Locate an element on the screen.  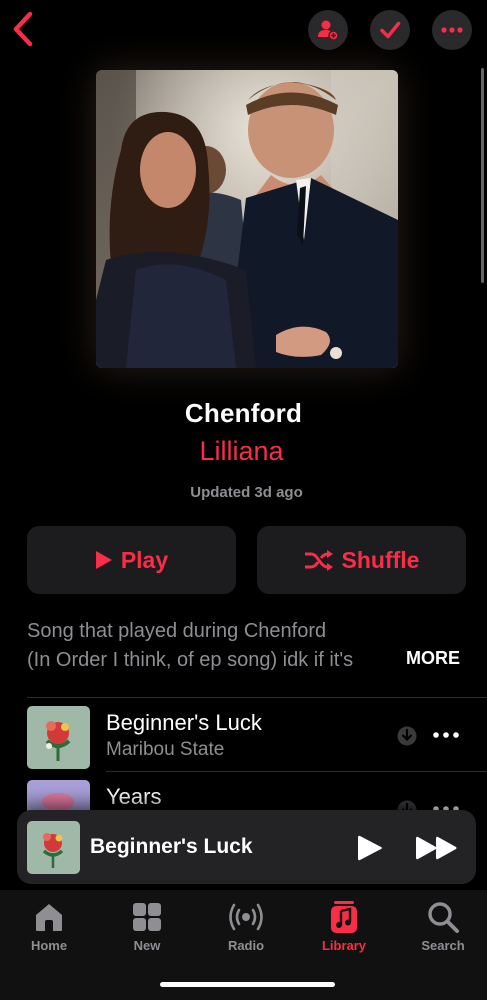
tab-library: Library is located at coordinates (344, 926).